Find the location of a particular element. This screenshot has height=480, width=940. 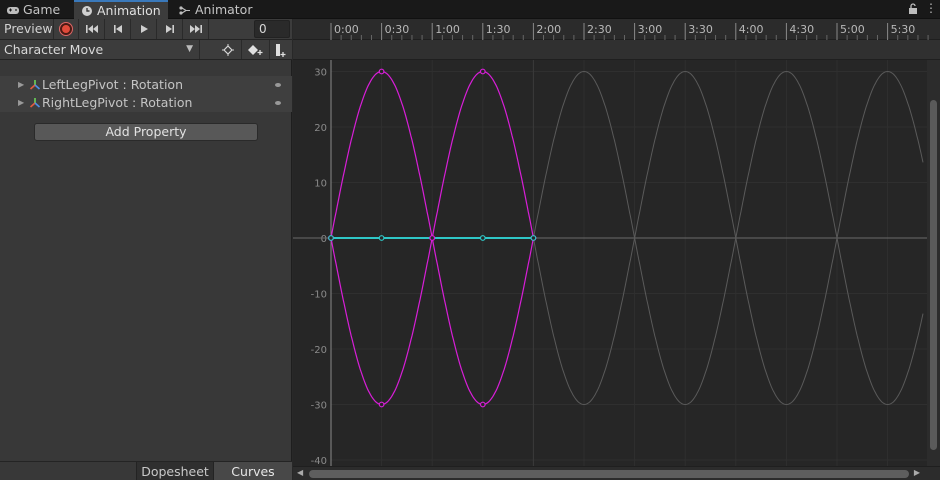

scroll-right-icon: ▶ is located at coordinates (917, 472).